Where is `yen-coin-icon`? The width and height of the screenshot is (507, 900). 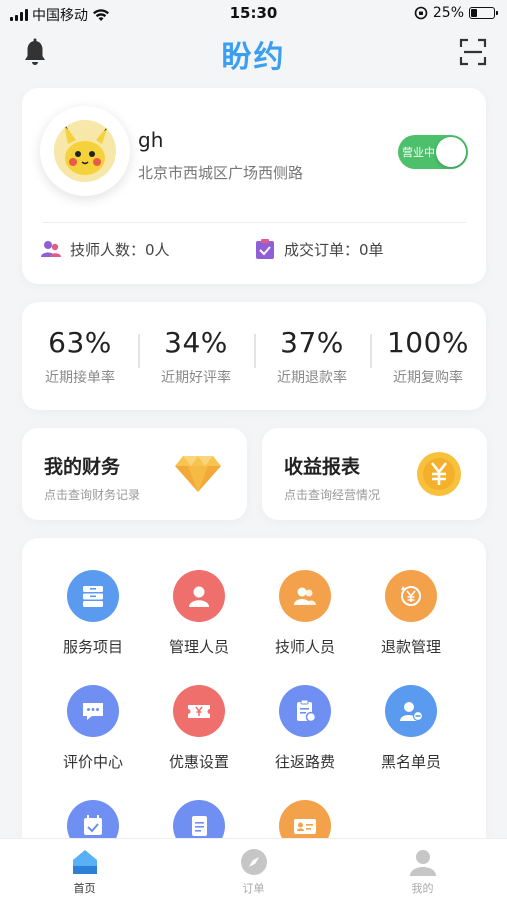
yen-coin-icon is located at coordinates (439, 474).